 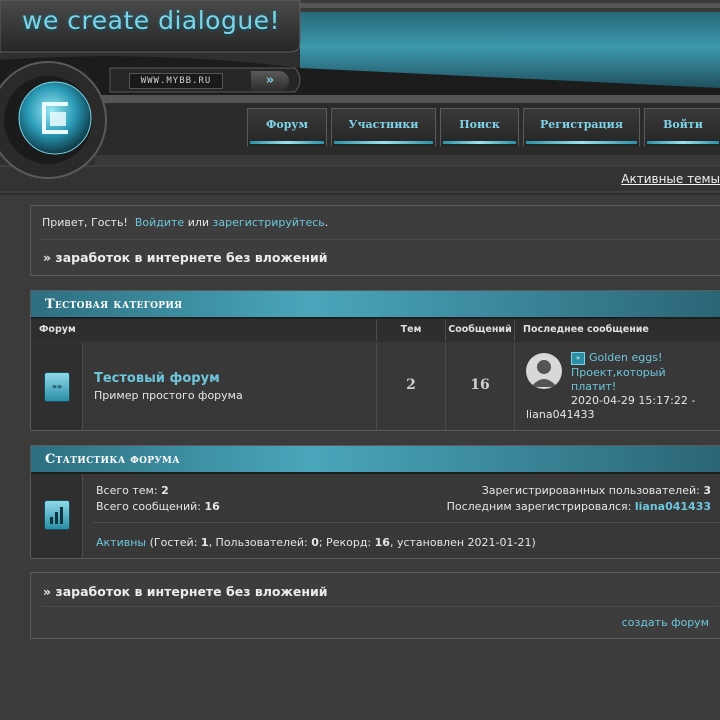 What do you see at coordinates (121, 542) in the screenshot?
I see `active-users-link: Активны` at bounding box center [121, 542].